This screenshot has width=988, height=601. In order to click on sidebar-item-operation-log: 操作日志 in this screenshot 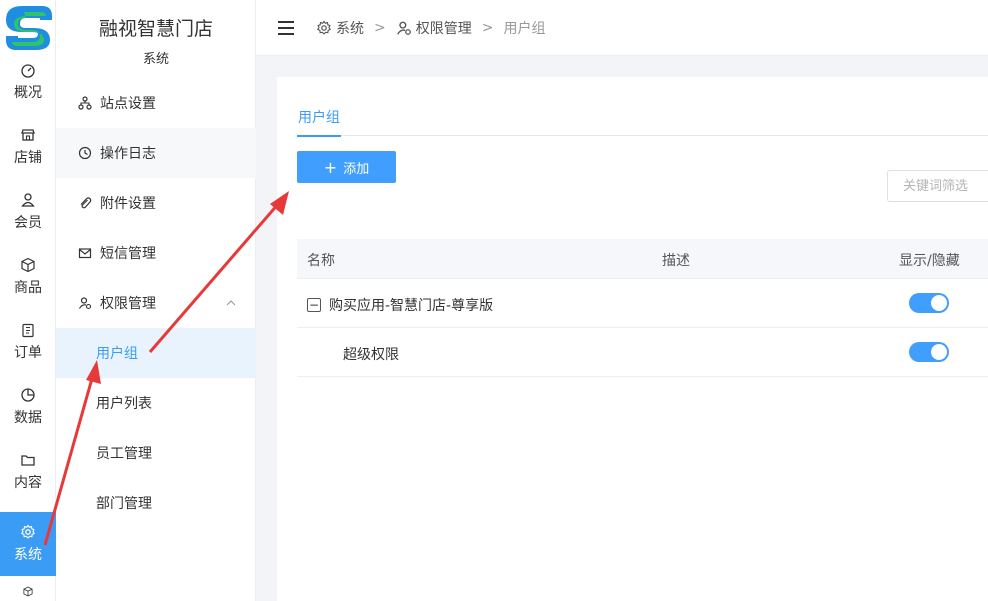, I will do `click(156, 153)`.